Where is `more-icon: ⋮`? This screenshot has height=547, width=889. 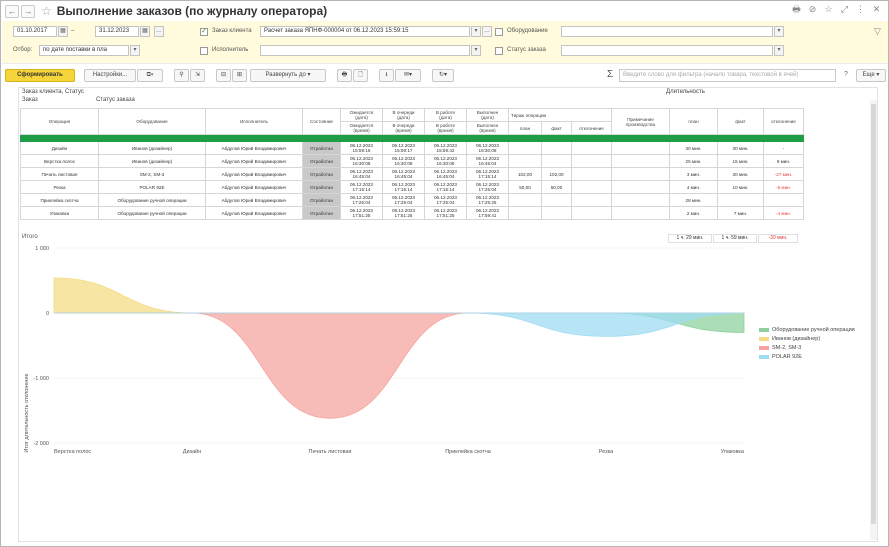 more-icon: ⋮ is located at coordinates (860, 9).